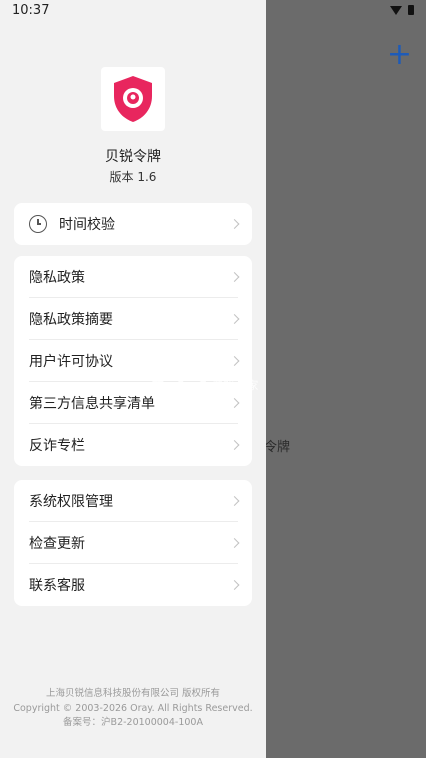 This screenshot has width=426, height=758. Describe the element at coordinates (71, 362) in the screenshot. I see `menu-item-label: 用户许可协议` at that location.